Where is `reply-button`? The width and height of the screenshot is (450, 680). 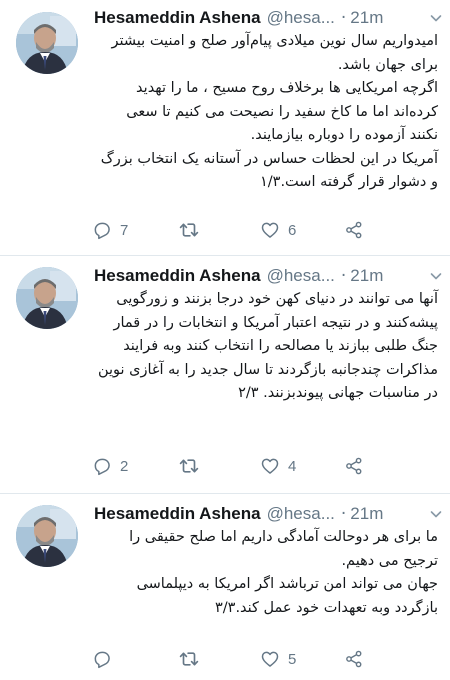
reply-button is located at coordinates (106, 659).